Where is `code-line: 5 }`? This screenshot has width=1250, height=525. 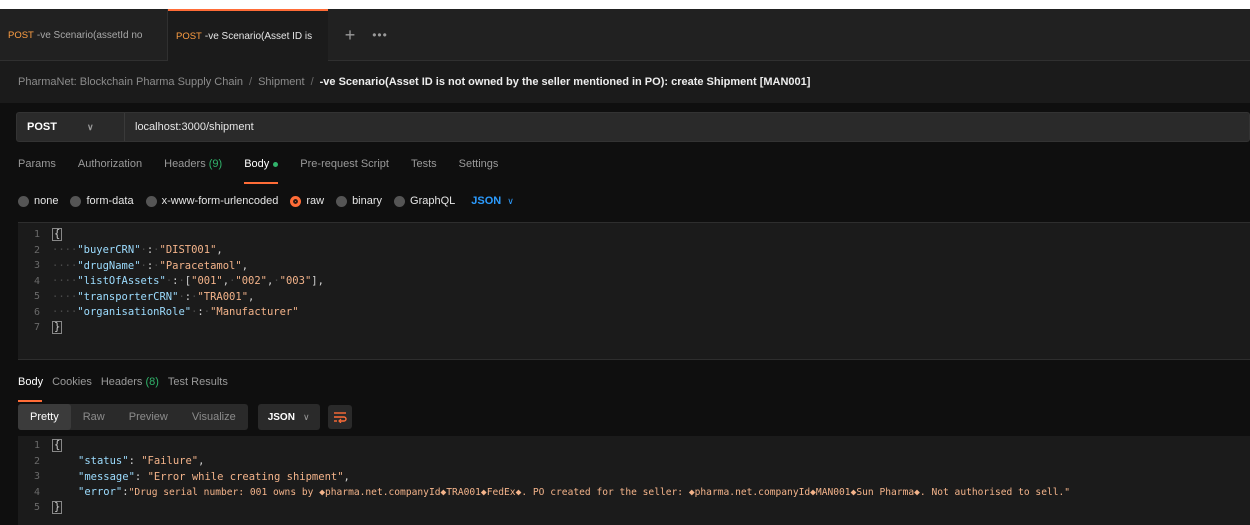
code-line: 5 } is located at coordinates (634, 508).